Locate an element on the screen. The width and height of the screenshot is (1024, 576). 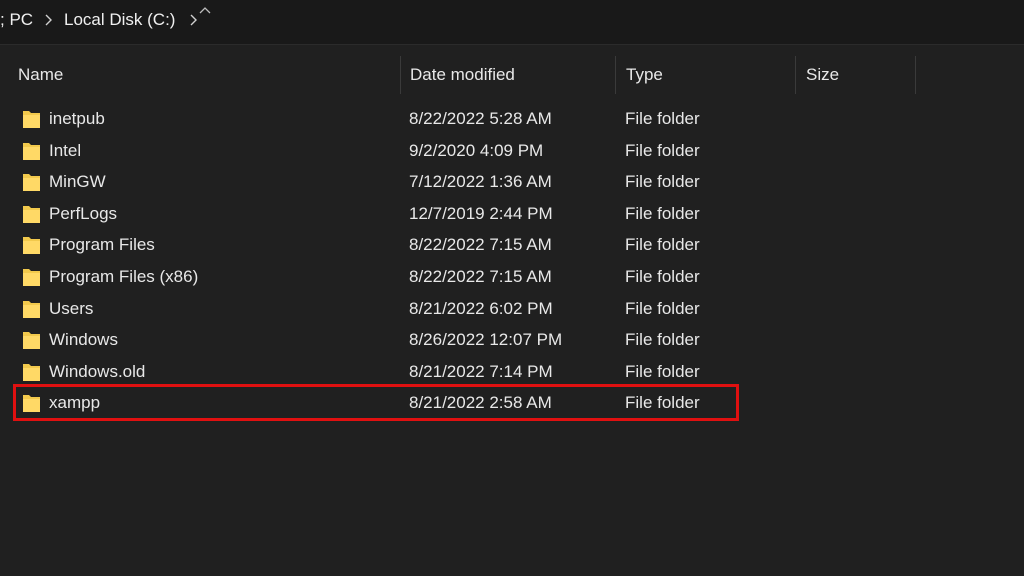
file-date-modified: 8/21/2022 7:14 PM is located at coordinates (481, 371).